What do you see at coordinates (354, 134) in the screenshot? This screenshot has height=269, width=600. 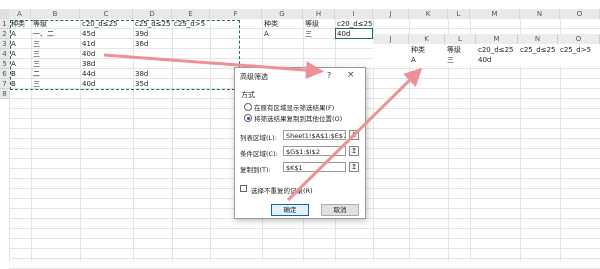 I see `arrow-from-ok-to-output` at bounding box center [354, 134].